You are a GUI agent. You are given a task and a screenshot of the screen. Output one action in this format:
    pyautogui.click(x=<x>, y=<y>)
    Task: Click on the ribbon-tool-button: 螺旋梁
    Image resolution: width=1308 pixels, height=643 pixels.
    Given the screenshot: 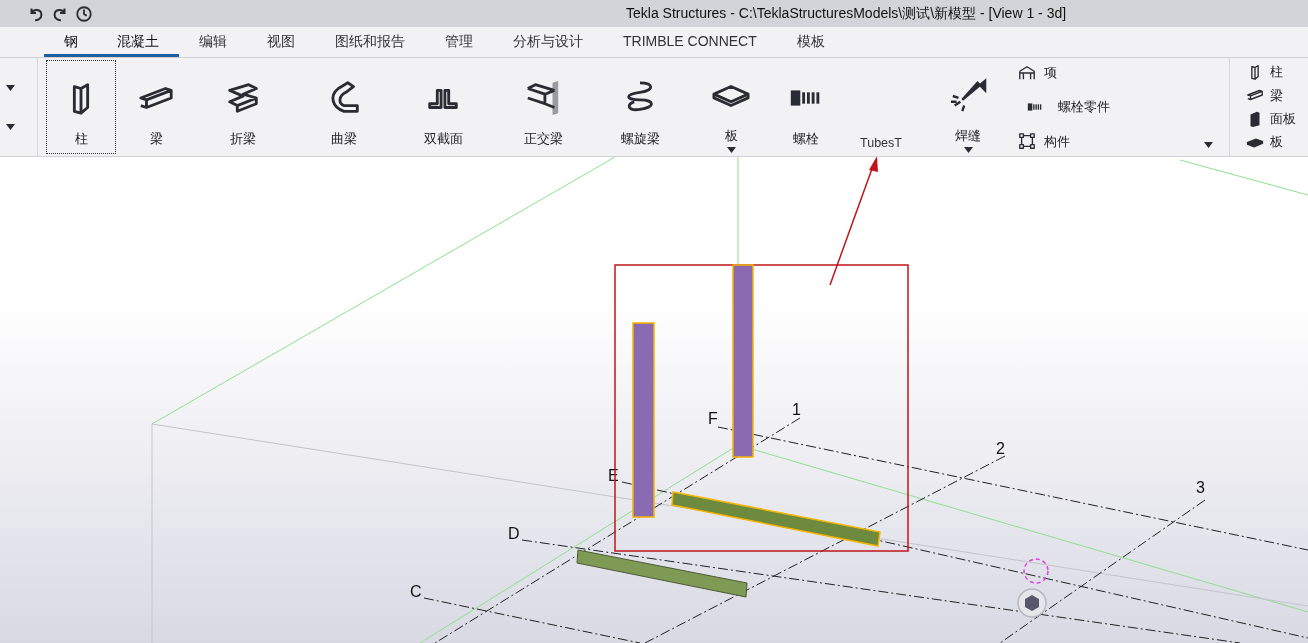 What is the action you would take?
    pyautogui.click(x=640, y=107)
    